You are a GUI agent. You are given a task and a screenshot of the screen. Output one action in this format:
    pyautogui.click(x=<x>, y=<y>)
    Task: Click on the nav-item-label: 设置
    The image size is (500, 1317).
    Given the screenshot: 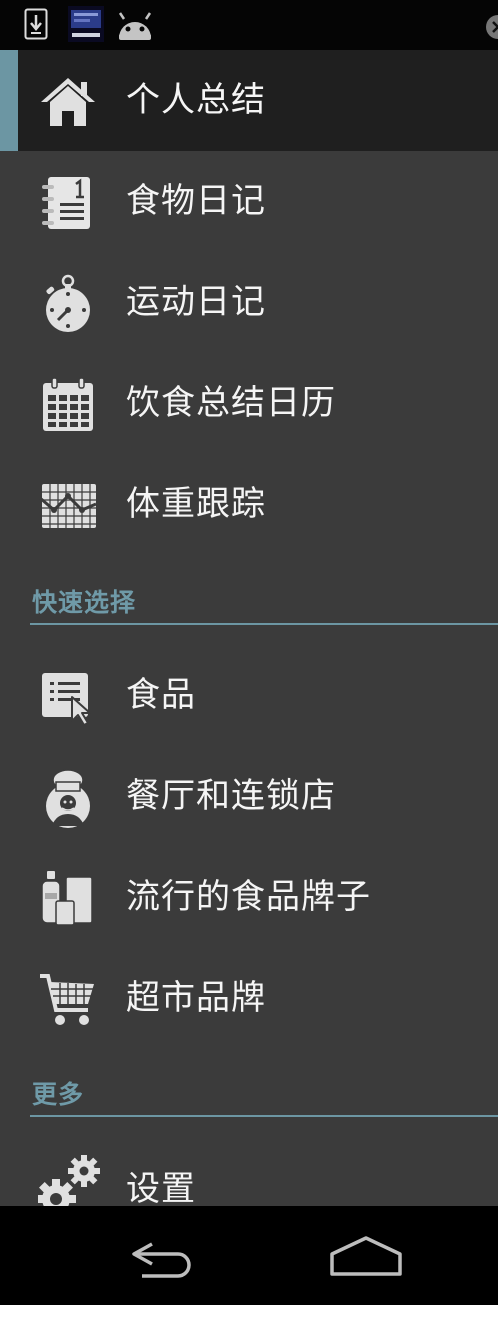 What is the action you would take?
    pyautogui.click(x=161, y=1187)
    